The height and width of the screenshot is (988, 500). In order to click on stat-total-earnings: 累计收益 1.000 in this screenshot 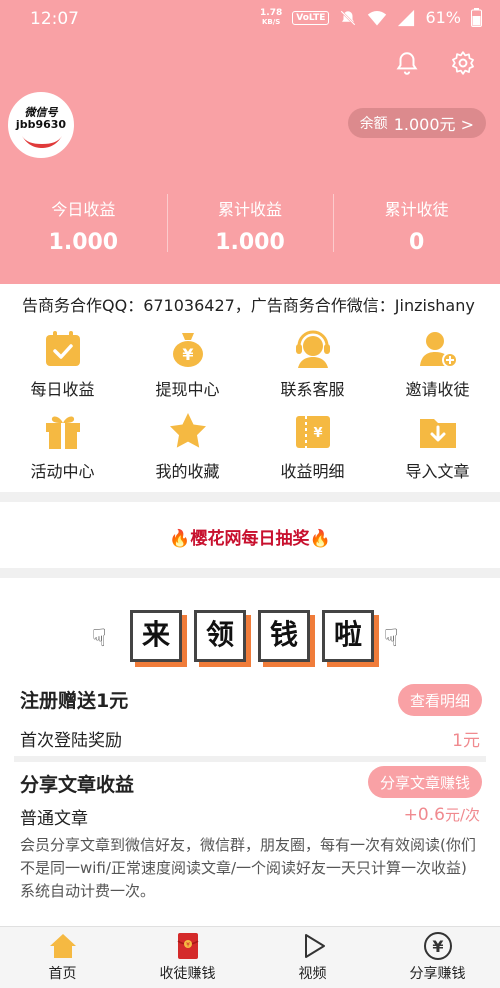, I will do `click(250, 223)`.